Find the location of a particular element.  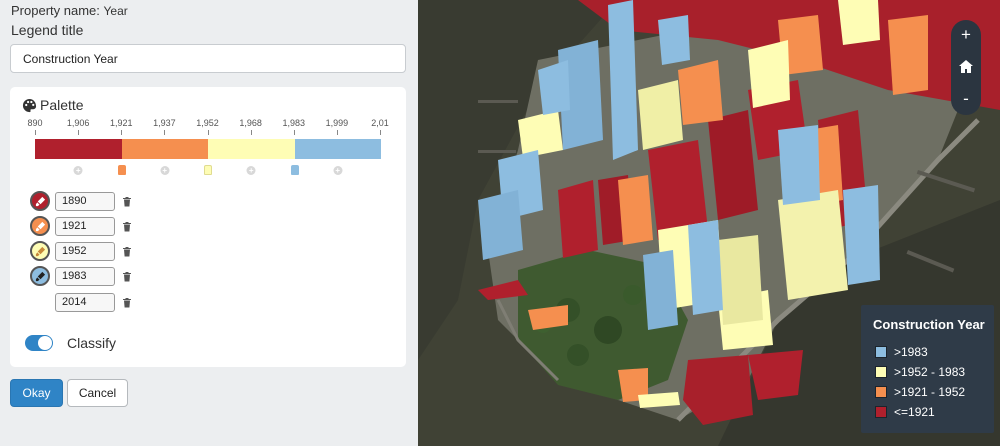

stop-year-field: 1983 is located at coordinates (85, 276).